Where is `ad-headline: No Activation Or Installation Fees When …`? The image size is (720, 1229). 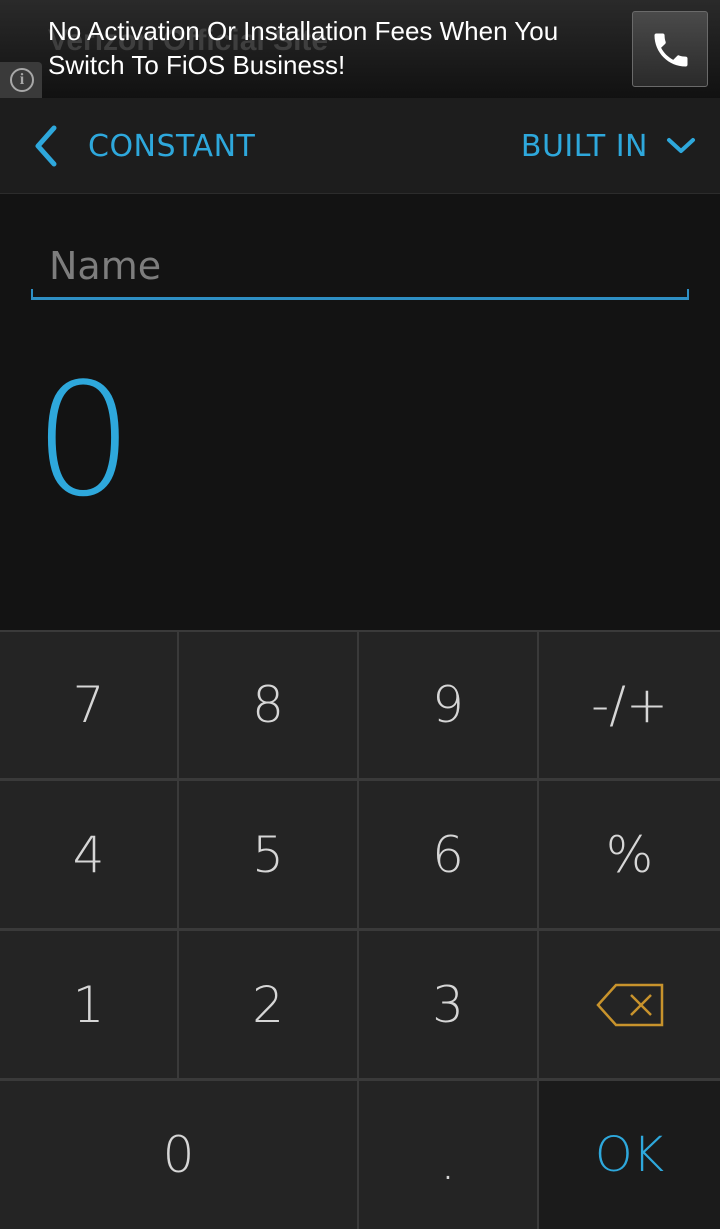 ad-headline: No Activation Or Installation Fees When … is located at coordinates (333, 48).